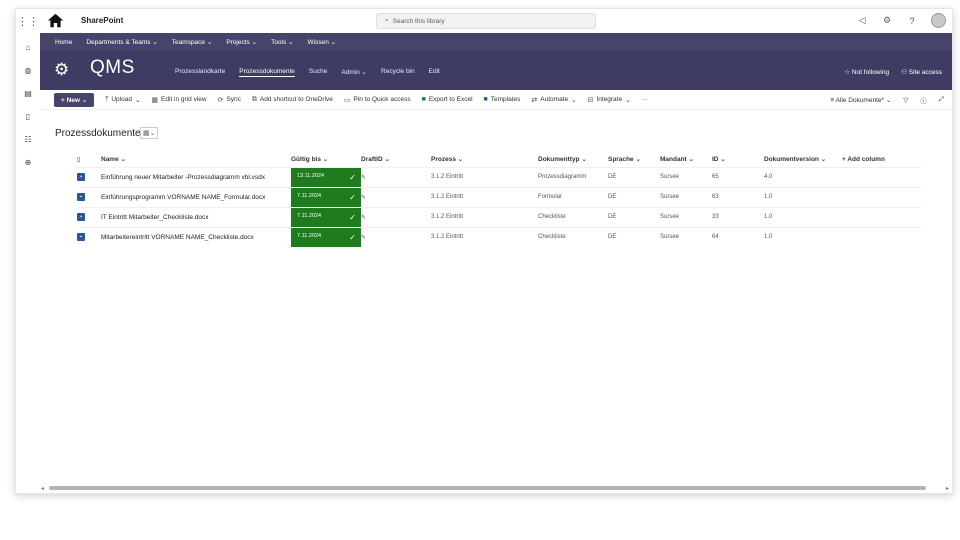 The height and width of the screenshot is (540, 960). Describe the element at coordinates (485, 99) in the screenshot. I see `templates-icon: ■` at that location.